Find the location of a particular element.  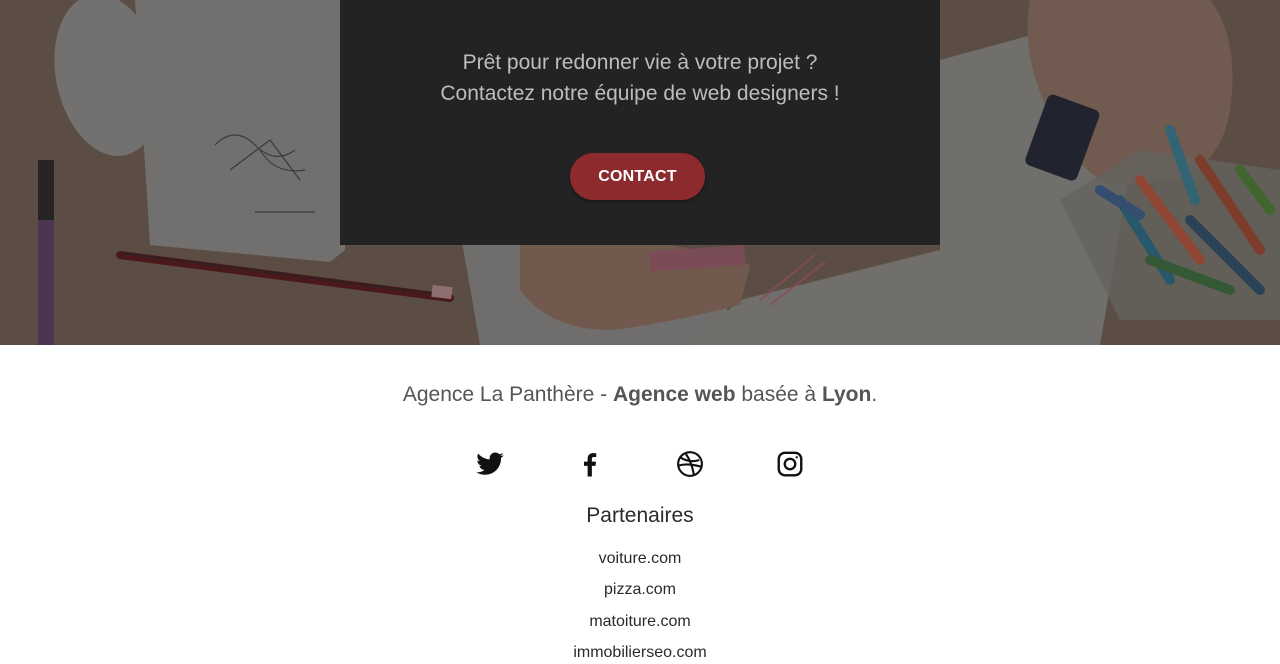

partner-link-pizza: pizza.com is located at coordinates (640, 590).